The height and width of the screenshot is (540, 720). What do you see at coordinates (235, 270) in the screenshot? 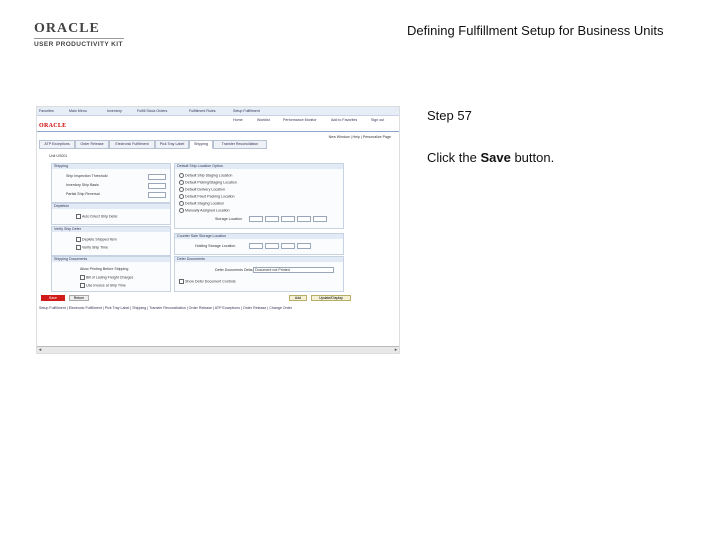
I see `defer-select-label: Defer Documents Default` at bounding box center [235, 270].